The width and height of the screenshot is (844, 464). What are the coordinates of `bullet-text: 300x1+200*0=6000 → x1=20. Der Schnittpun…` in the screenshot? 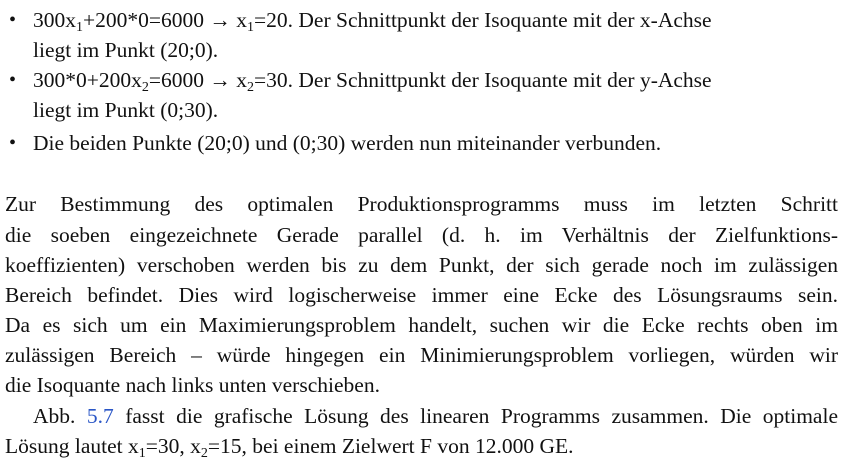 It's located at (372, 21).